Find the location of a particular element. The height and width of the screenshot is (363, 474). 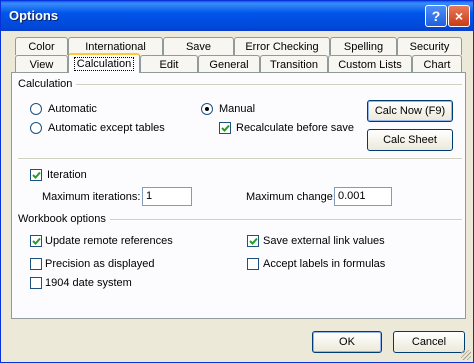

tab-color: Color is located at coordinates (41, 46).